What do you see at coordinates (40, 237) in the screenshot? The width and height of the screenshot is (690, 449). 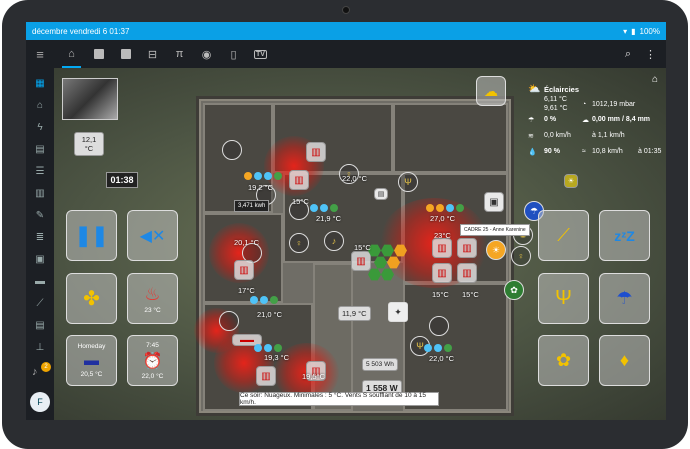 I see `sidebar-item-logbook: ≣` at bounding box center [40, 237].